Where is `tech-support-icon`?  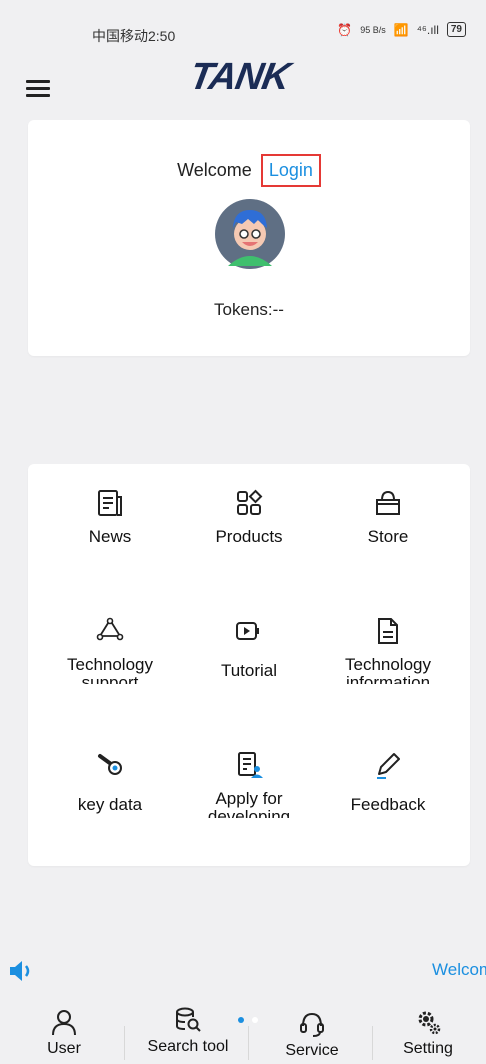
tech-support-icon is located at coordinates (110, 629).